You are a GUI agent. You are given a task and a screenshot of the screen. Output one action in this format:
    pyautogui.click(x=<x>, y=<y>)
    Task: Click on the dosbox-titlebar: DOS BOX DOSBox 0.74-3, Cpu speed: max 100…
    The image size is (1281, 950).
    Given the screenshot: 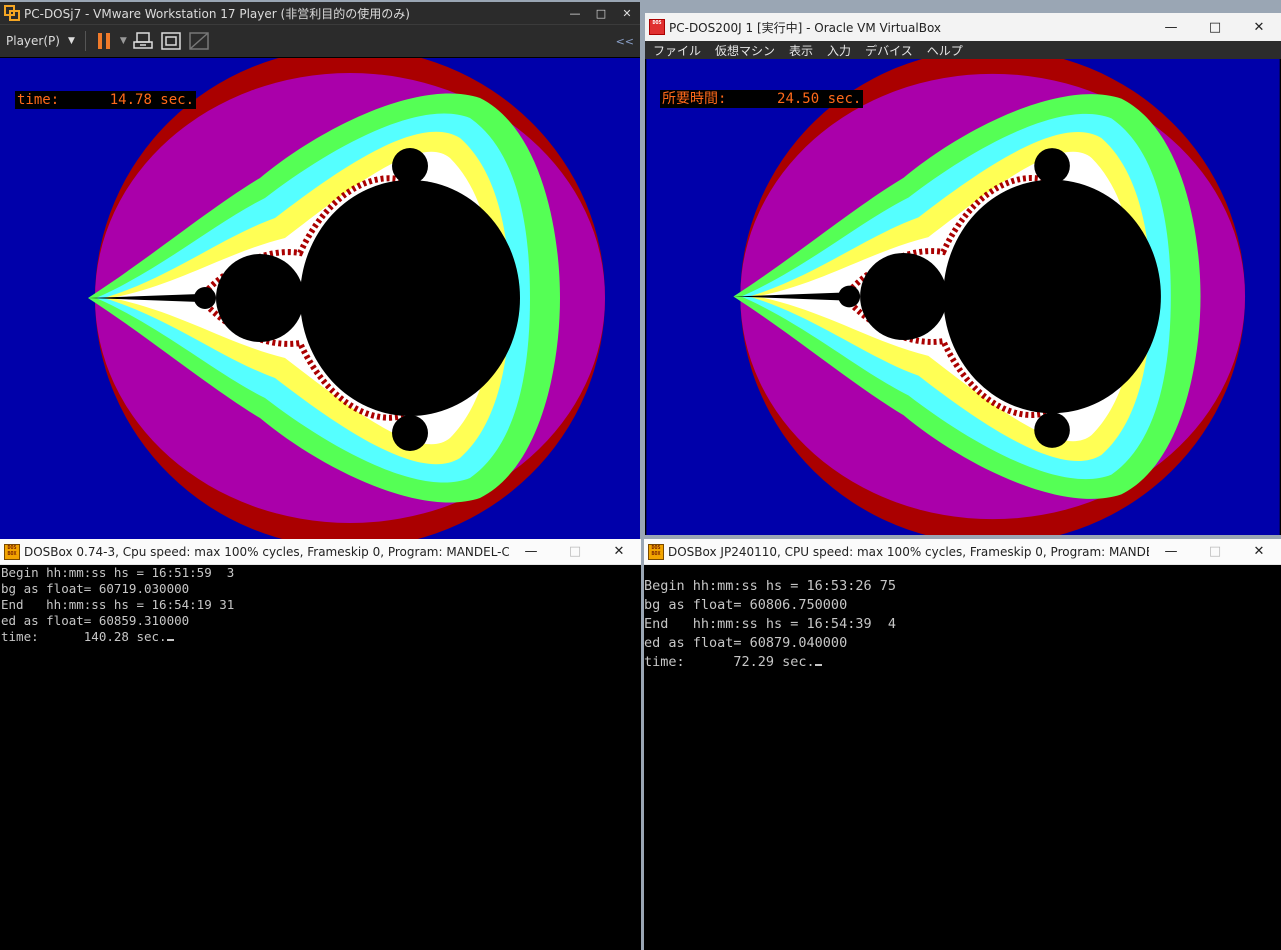 What is the action you would take?
    pyautogui.click(x=320, y=552)
    